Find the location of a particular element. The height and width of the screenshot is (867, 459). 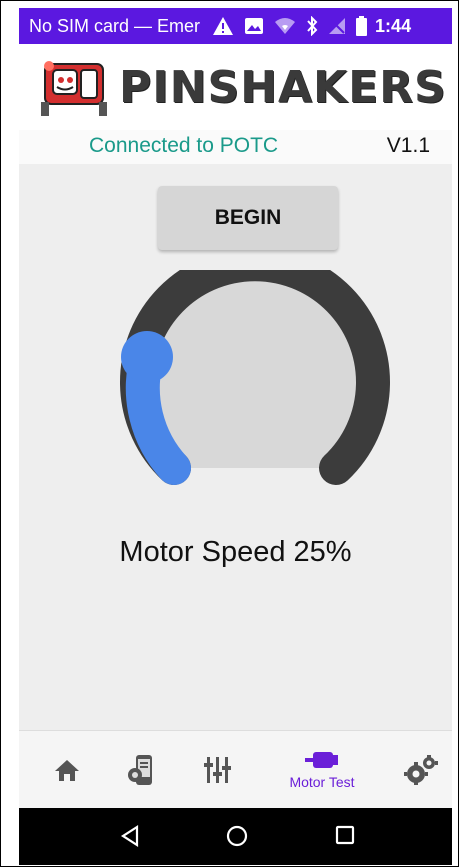

home-icon is located at coordinates (67, 770).